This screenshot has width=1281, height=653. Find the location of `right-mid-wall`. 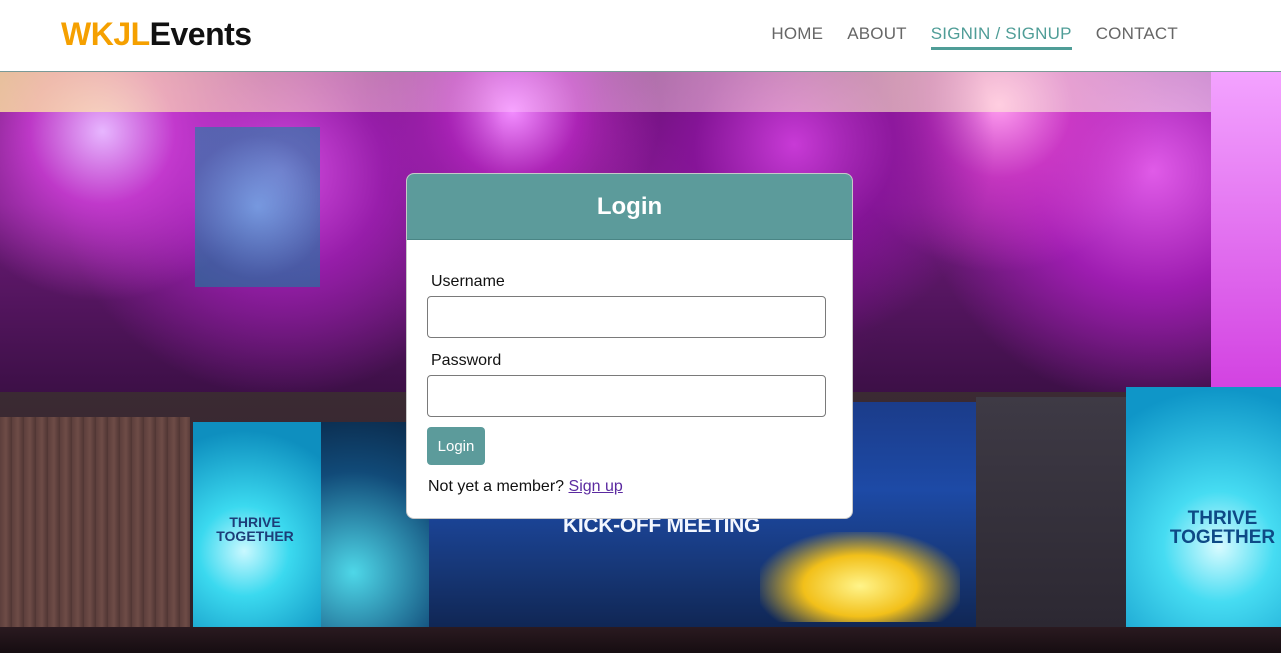

right-mid-wall is located at coordinates (1051, 525).